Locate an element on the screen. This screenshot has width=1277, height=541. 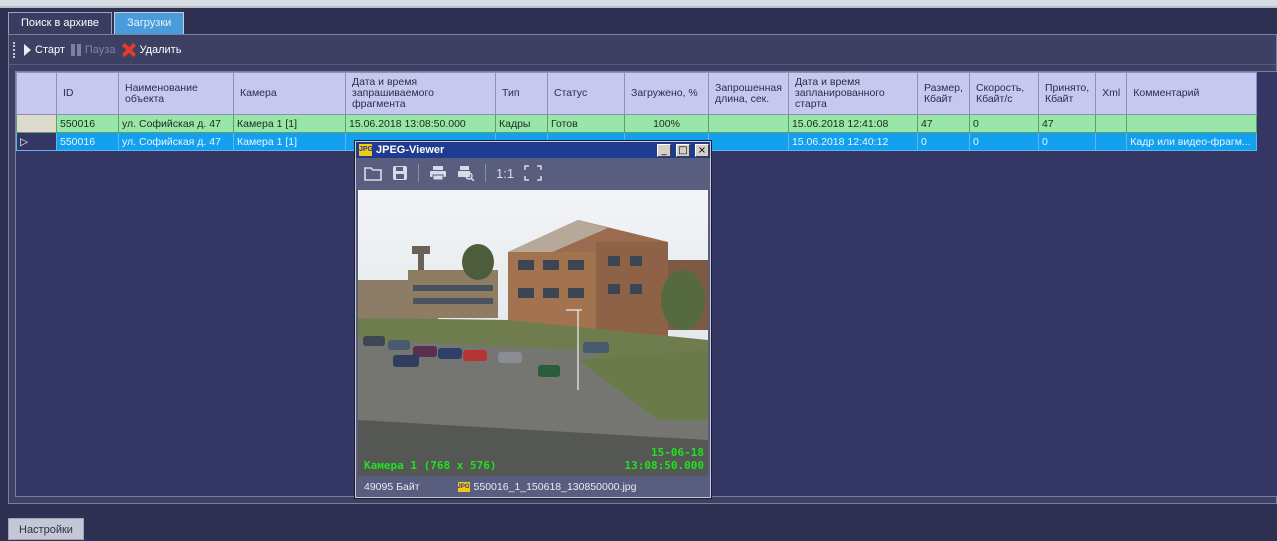
jpg-file-icon: JPG is located at coordinates (463, 486).